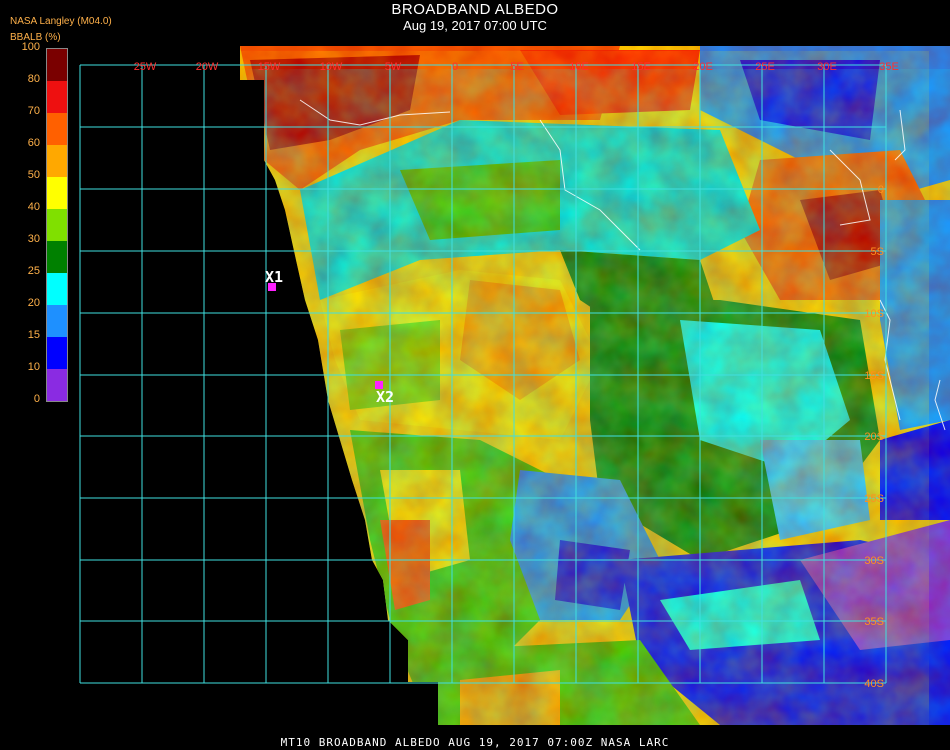  What do you see at coordinates (33, 79) in the screenshot?
I see `legend-tick-label: 80` at bounding box center [33, 79].